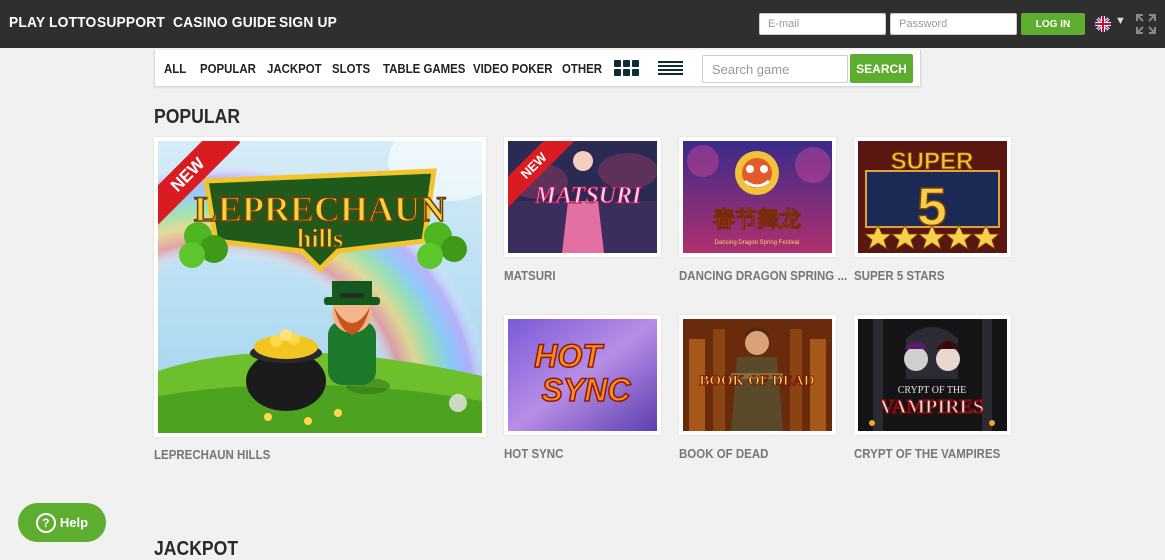 The image size is (1165, 560). I want to click on game-thumbnail: CRYPT OF THE VAMPIRES, so click(932, 375).